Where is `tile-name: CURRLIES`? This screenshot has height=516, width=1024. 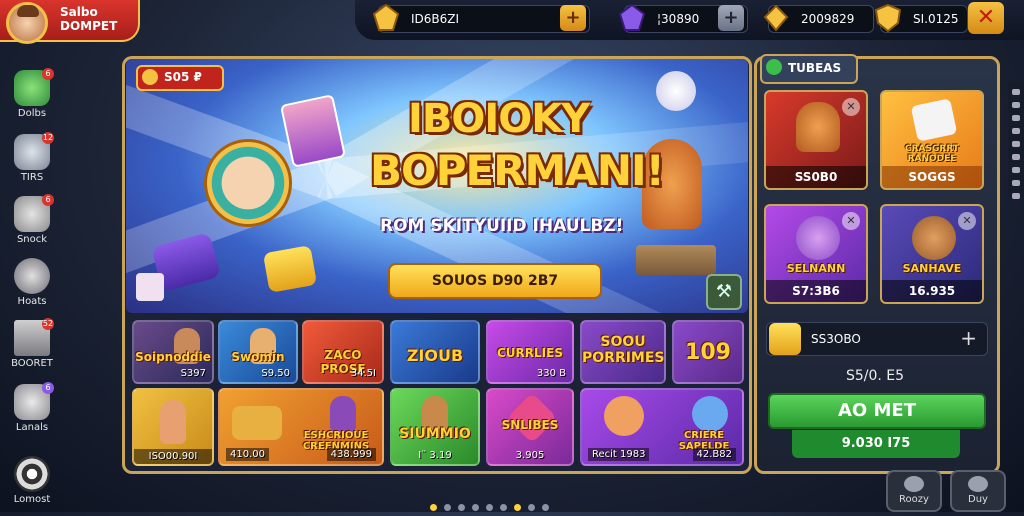 tile-name: CURRLIES is located at coordinates (530, 353).